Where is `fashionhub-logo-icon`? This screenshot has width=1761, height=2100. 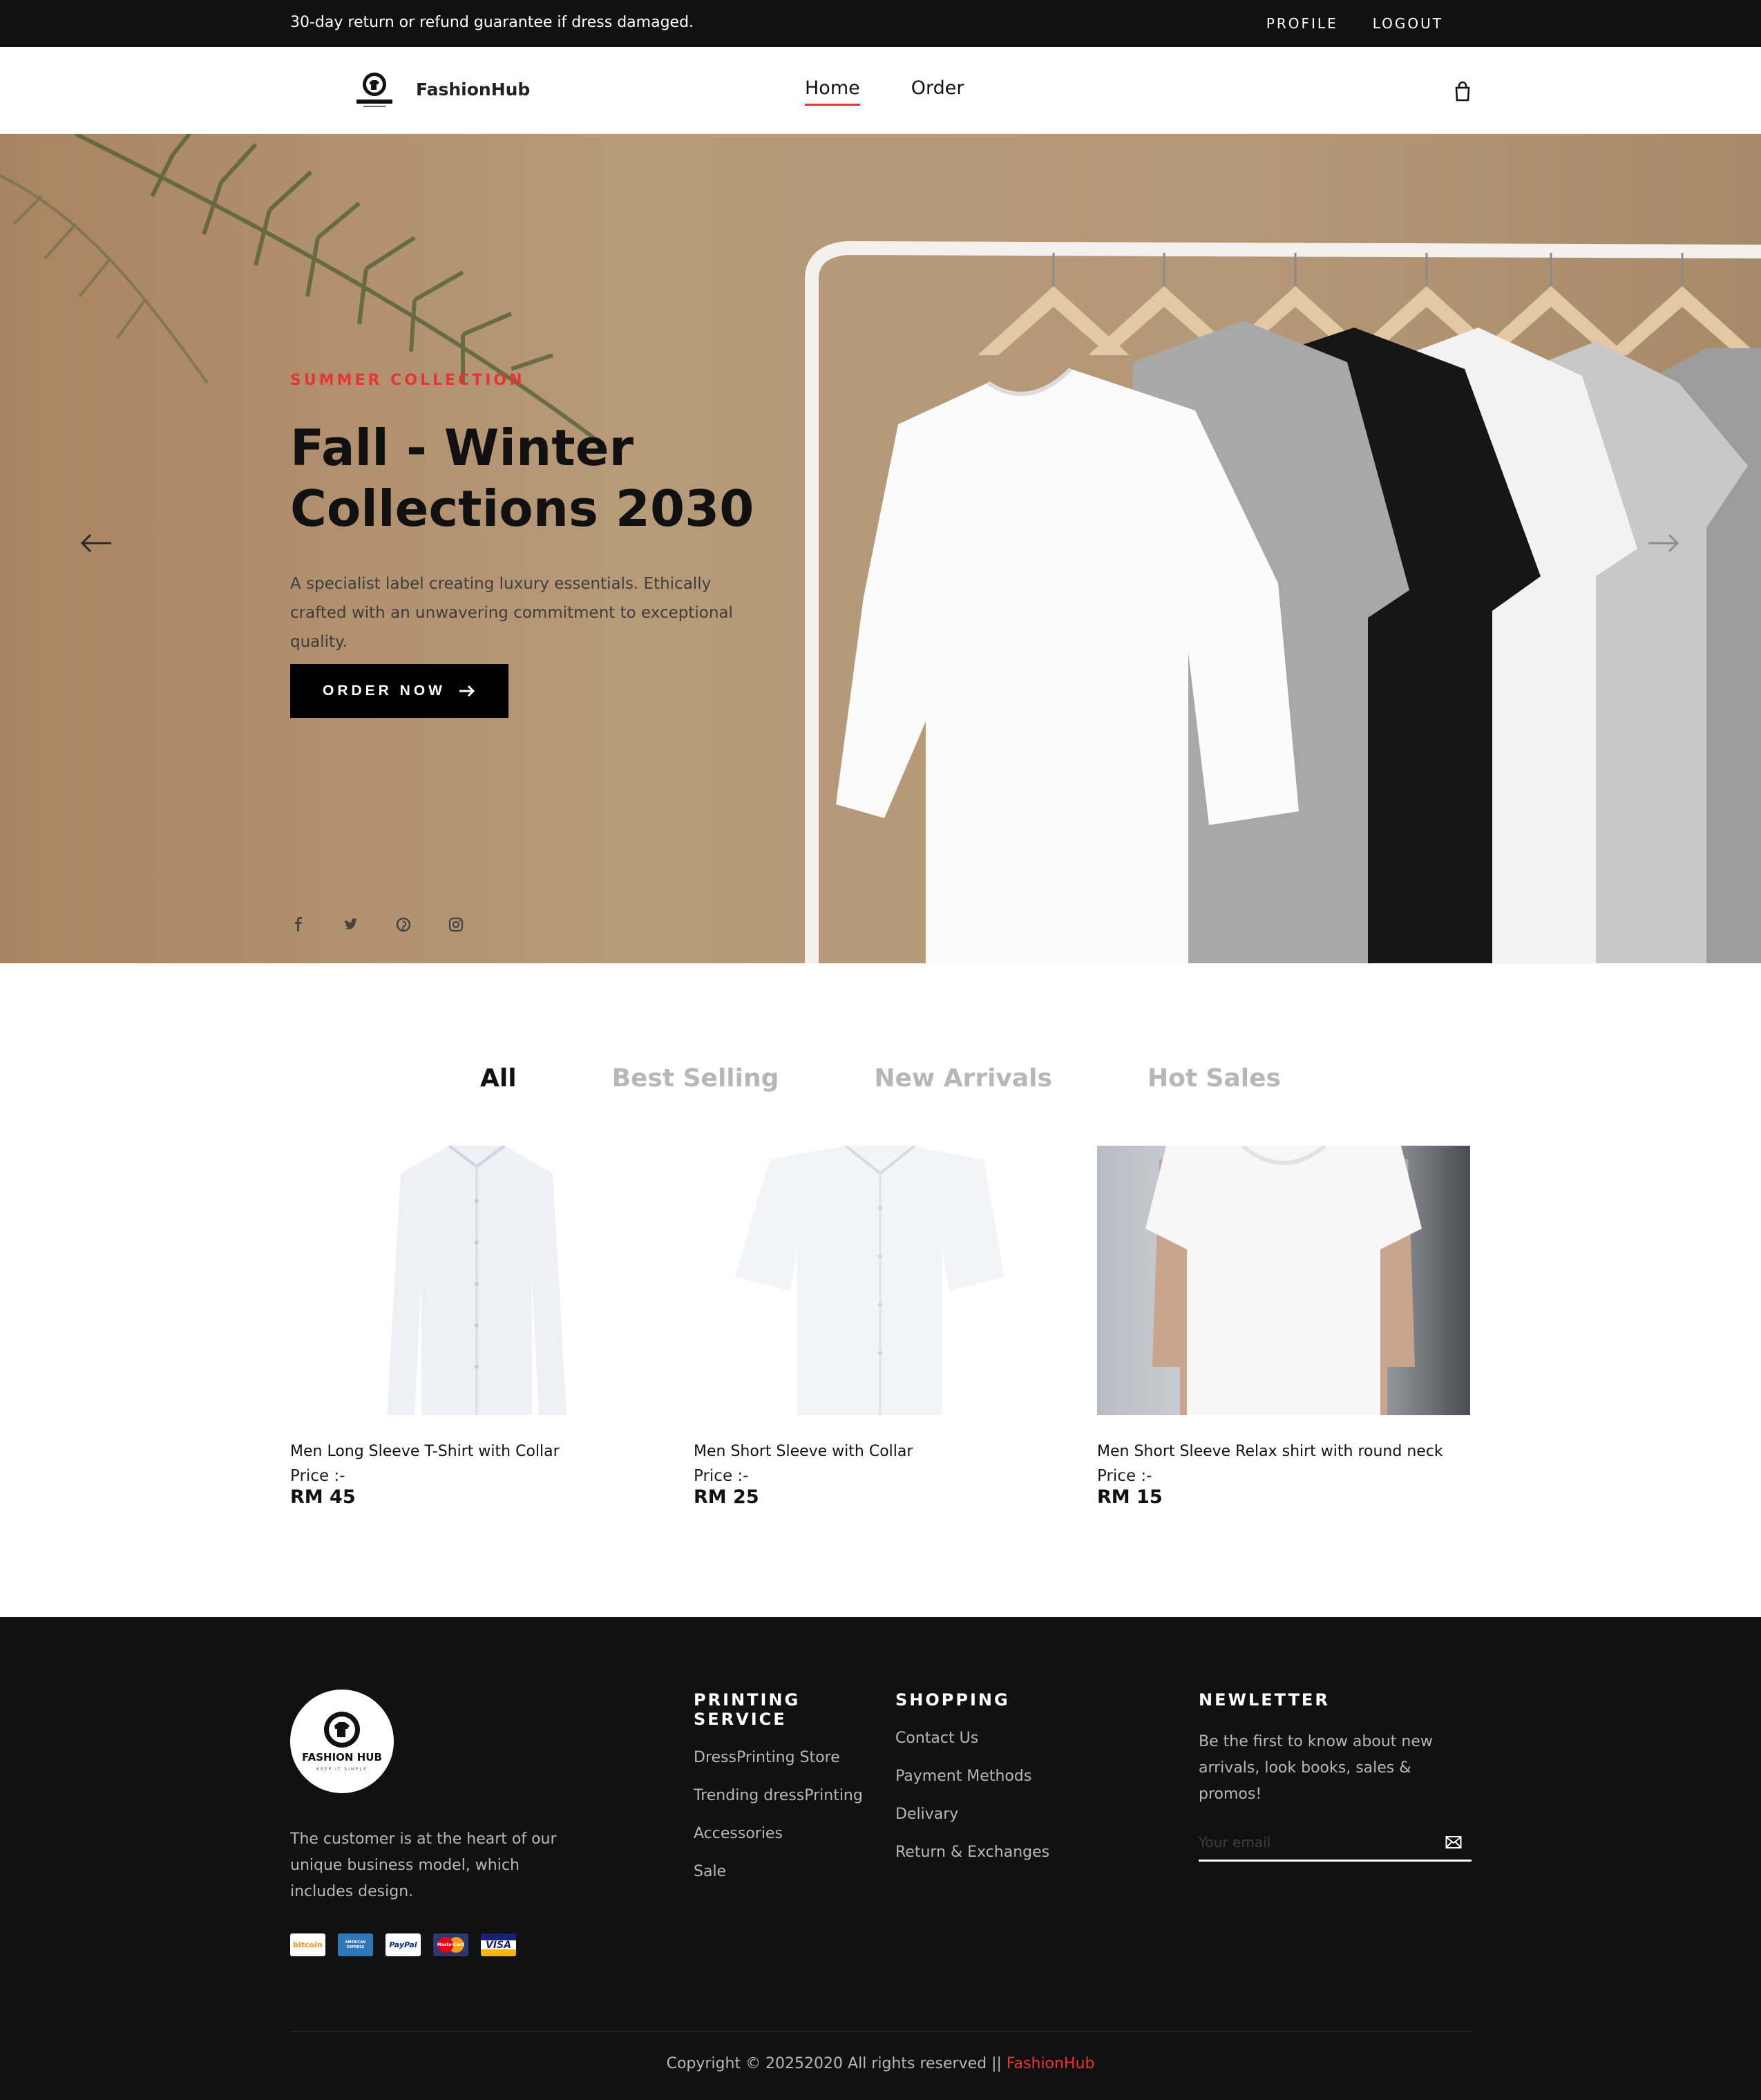 fashionhub-logo-icon is located at coordinates (374, 90).